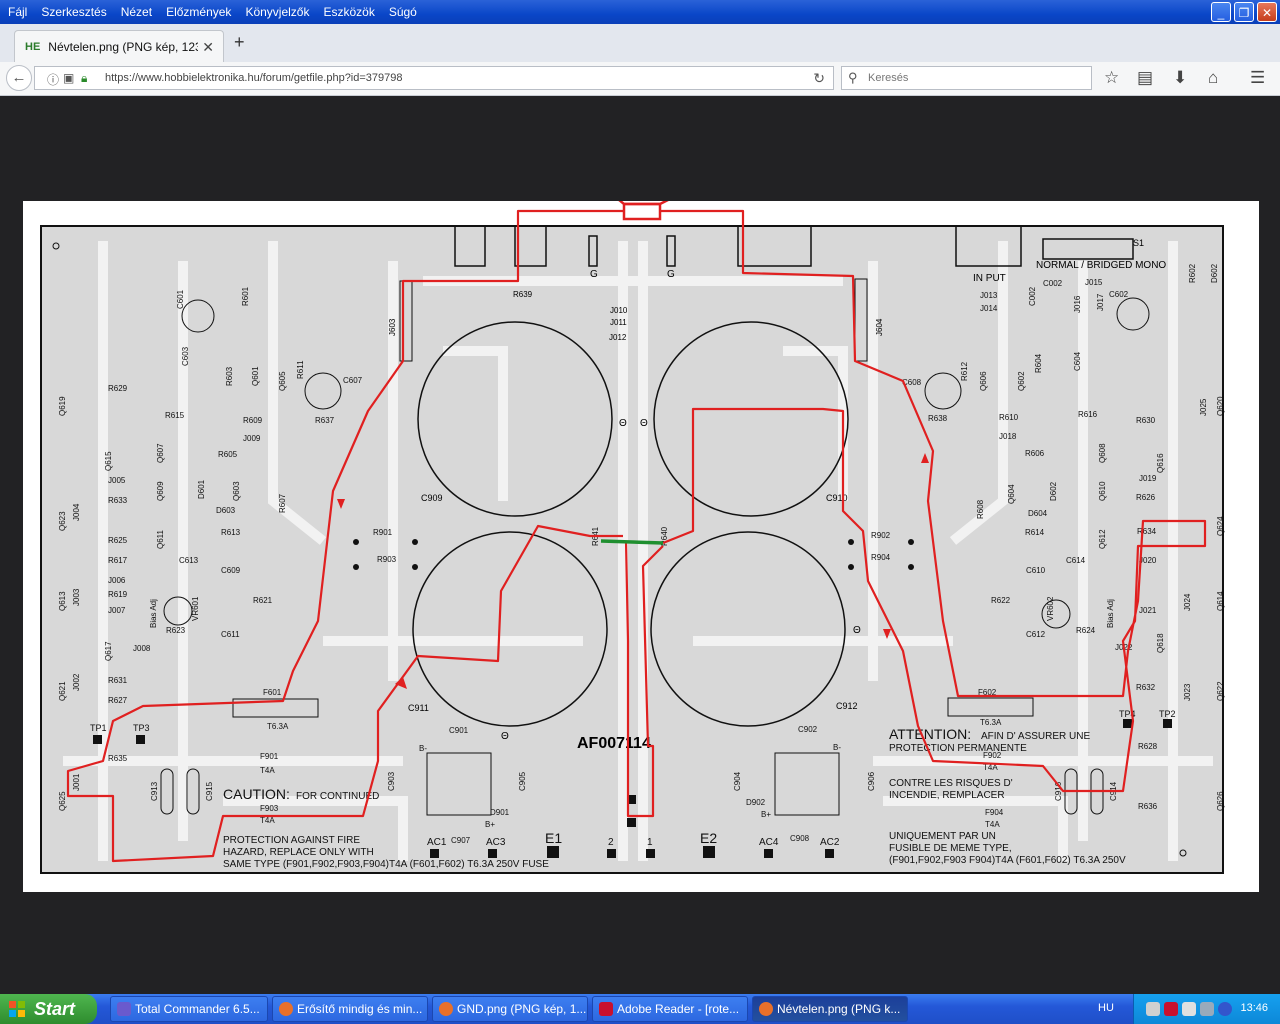 This screenshot has height=1024, width=1280. Describe the element at coordinates (208, 47) in the screenshot. I see `tab-close-icon: ✕` at that location.